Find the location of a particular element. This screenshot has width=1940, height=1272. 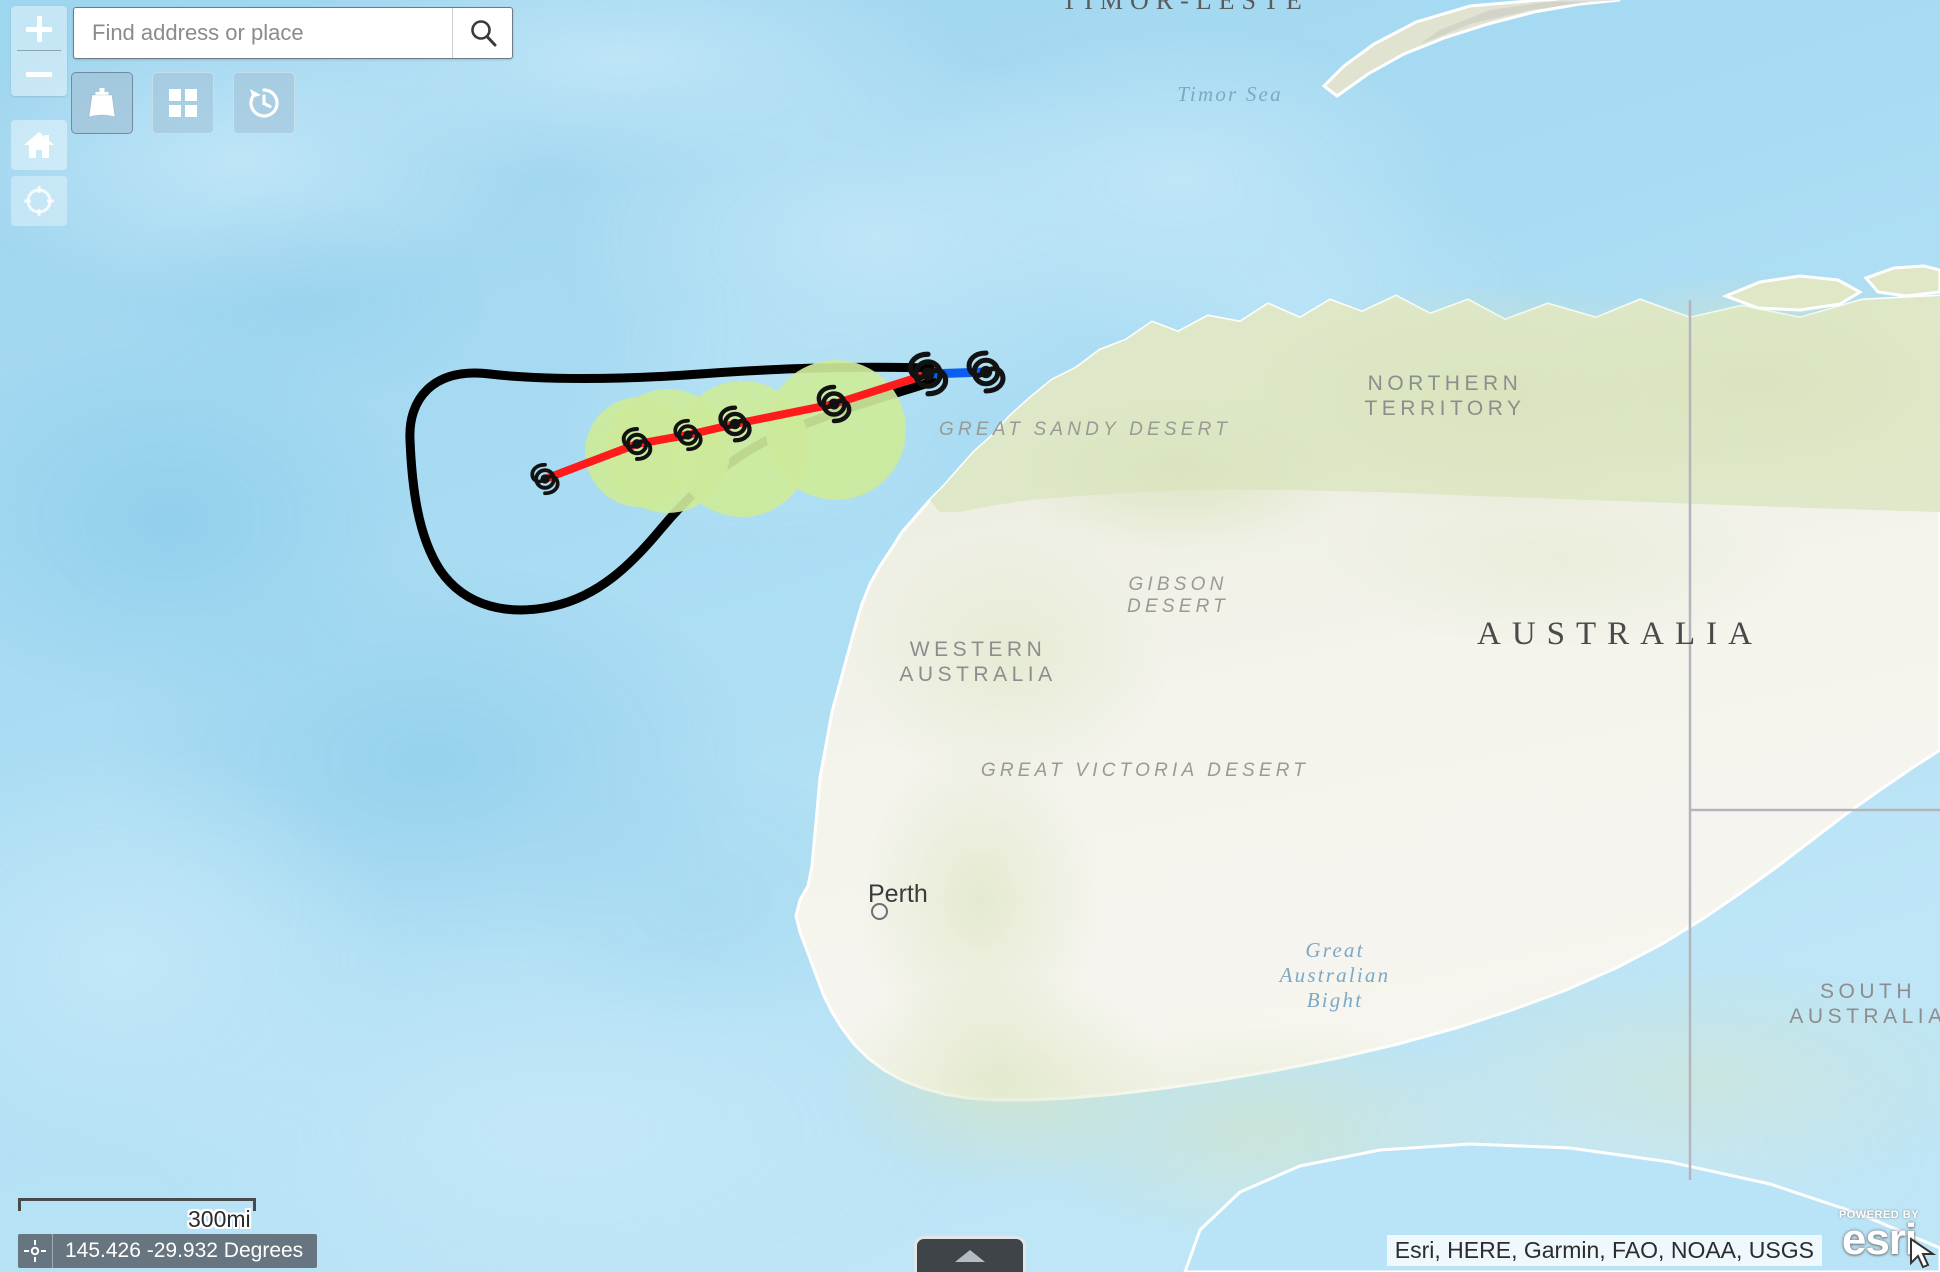

zoom-in-button is located at coordinates (39, 28).